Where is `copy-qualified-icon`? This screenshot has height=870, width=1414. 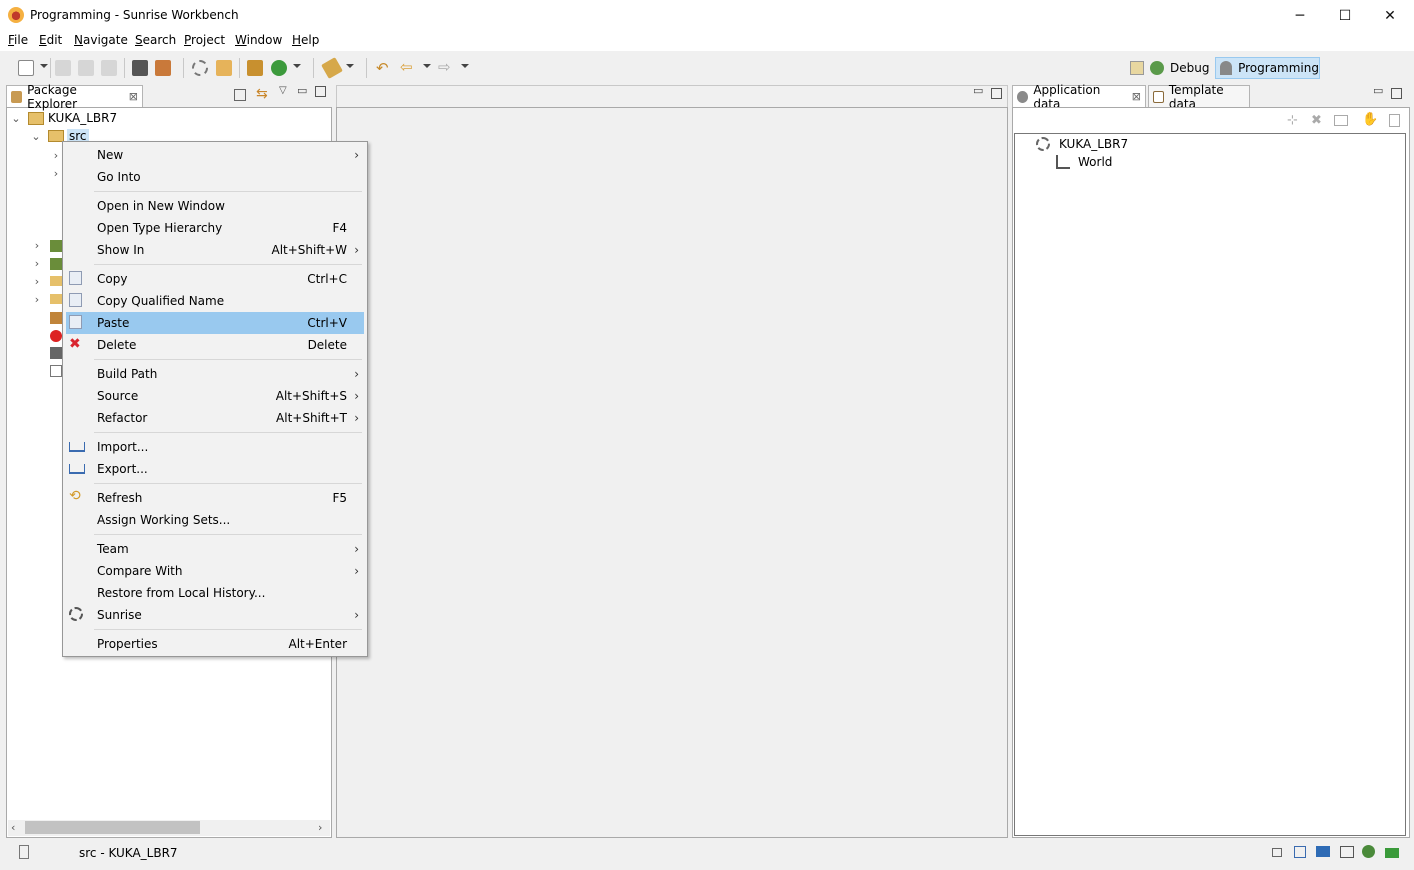
copy-qualified-icon is located at coordinates (75, 300).